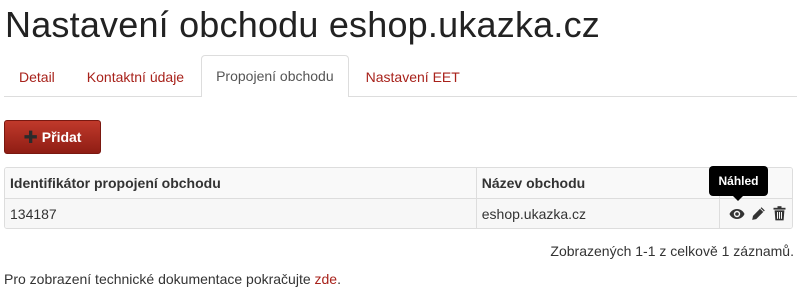 This screenshot has width=797, height=295. I want to click on tooltip-preview: Náhled, so click(738, 183).